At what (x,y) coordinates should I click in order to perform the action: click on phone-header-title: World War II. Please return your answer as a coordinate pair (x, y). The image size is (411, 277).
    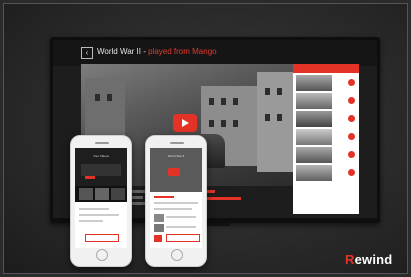
    Looking at the image, I should click on (176, 156).